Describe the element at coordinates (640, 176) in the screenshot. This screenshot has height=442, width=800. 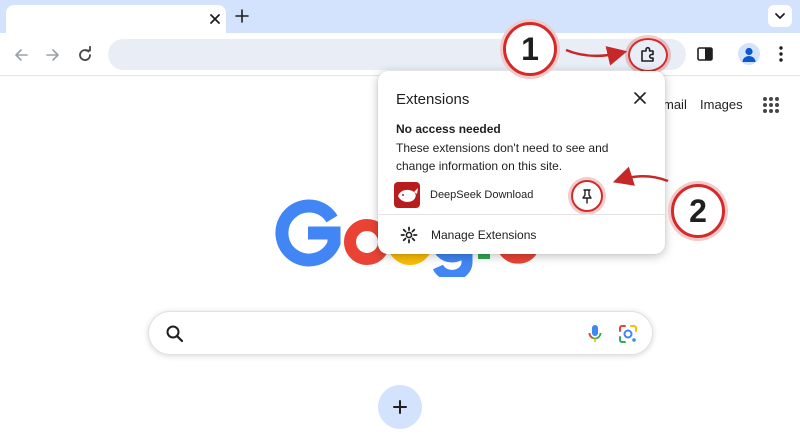
I see `arrow-to-pin-button` at that location.